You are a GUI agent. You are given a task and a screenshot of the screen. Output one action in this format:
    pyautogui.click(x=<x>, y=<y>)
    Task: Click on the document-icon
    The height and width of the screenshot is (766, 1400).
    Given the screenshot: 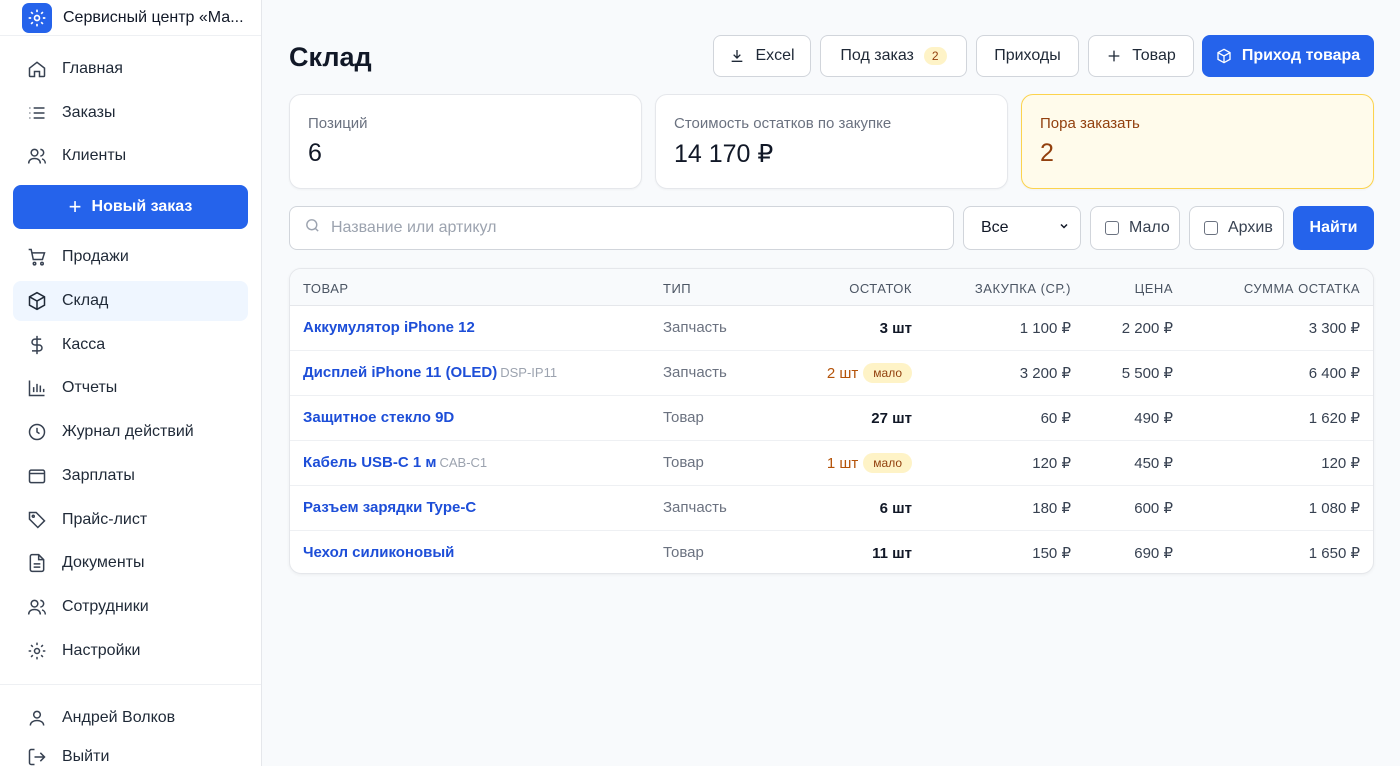 What is the action you would take?
    pyautogui.click(x=37, y=563)
    